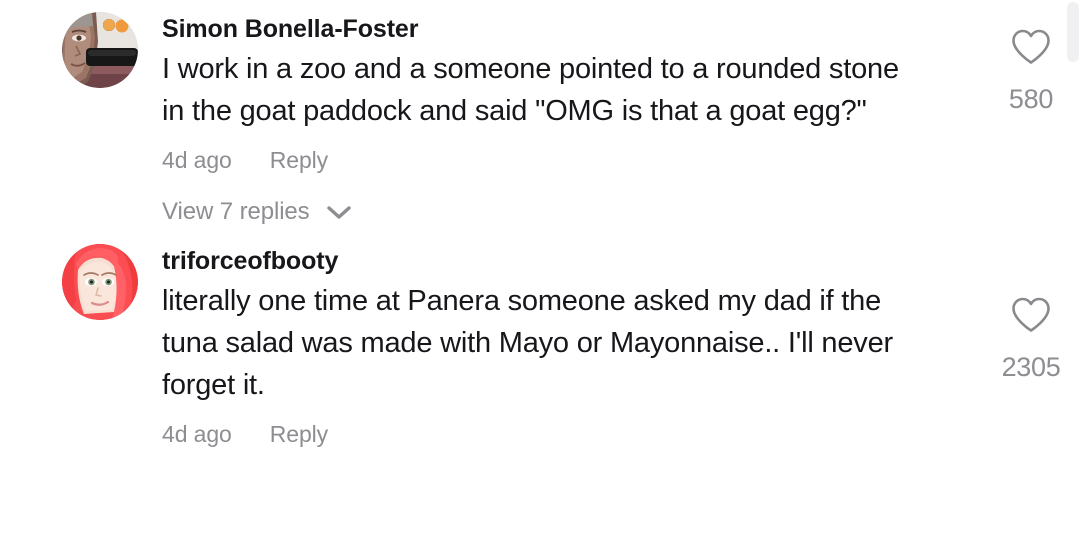 This screenshot has width=1084, height=560. I want to click on view-replies-button: View 7 replies, so click(257, 212).